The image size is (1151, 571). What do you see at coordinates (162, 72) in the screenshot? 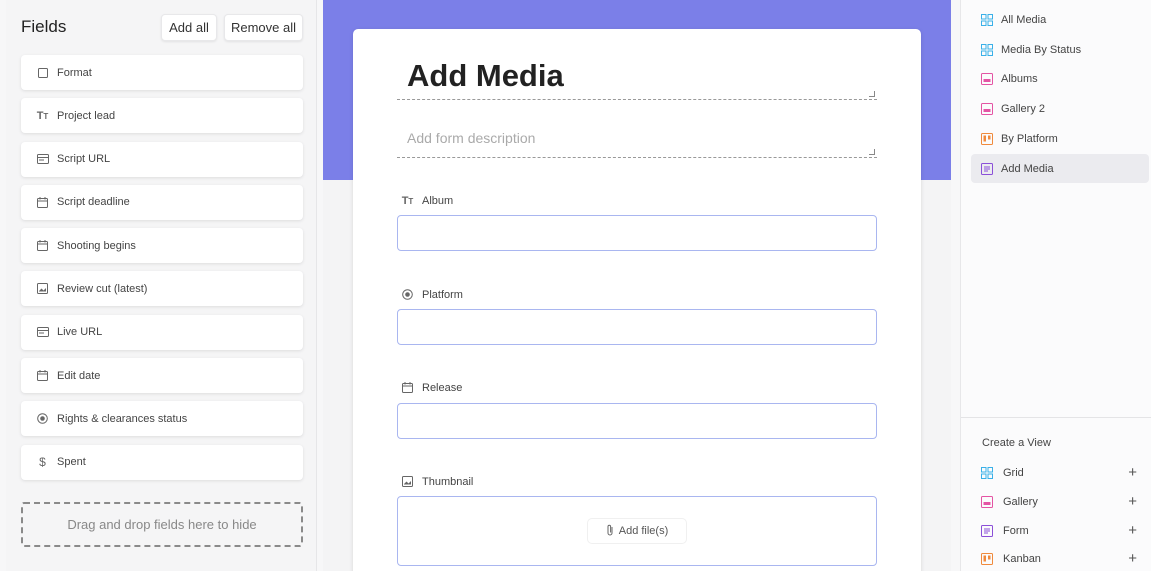
I see `field-item-format: Format` at bounding box center [162, 72].